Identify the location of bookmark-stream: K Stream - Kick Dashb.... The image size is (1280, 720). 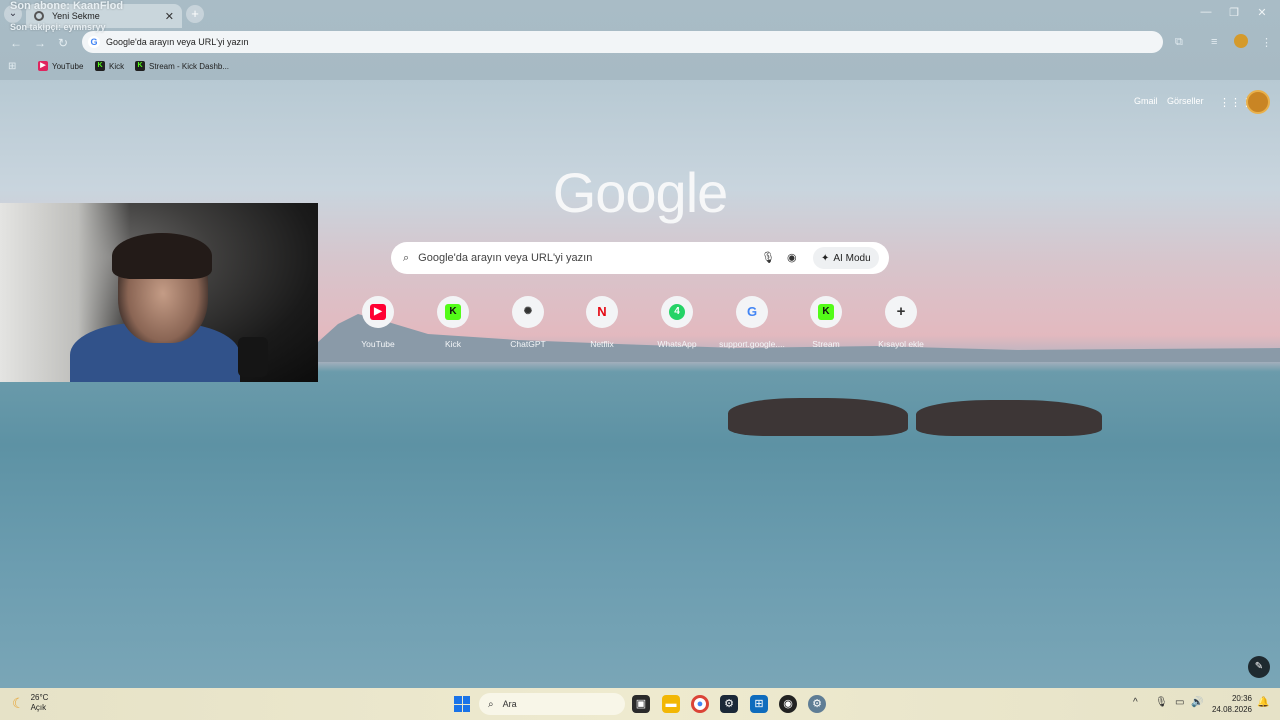
(182, 66).